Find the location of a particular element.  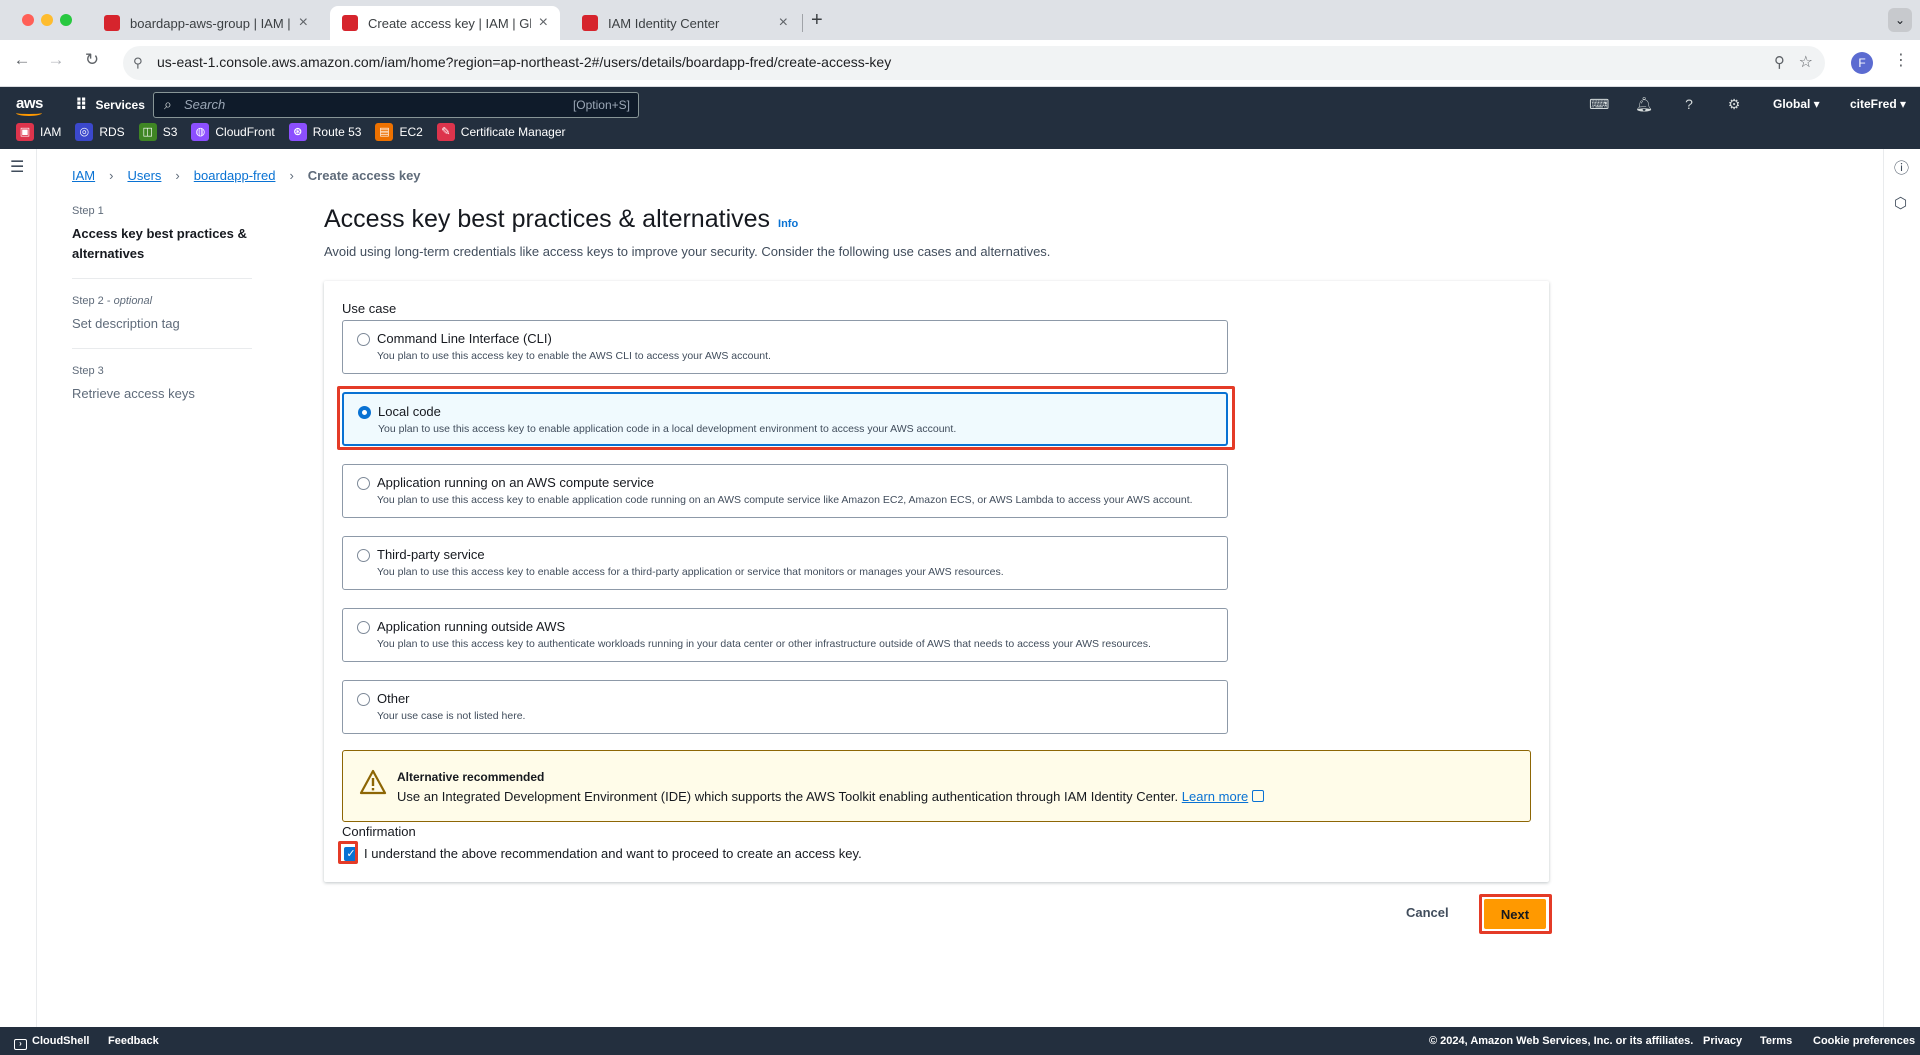

profile-avatar: F is located at coordinates (1862, 63).